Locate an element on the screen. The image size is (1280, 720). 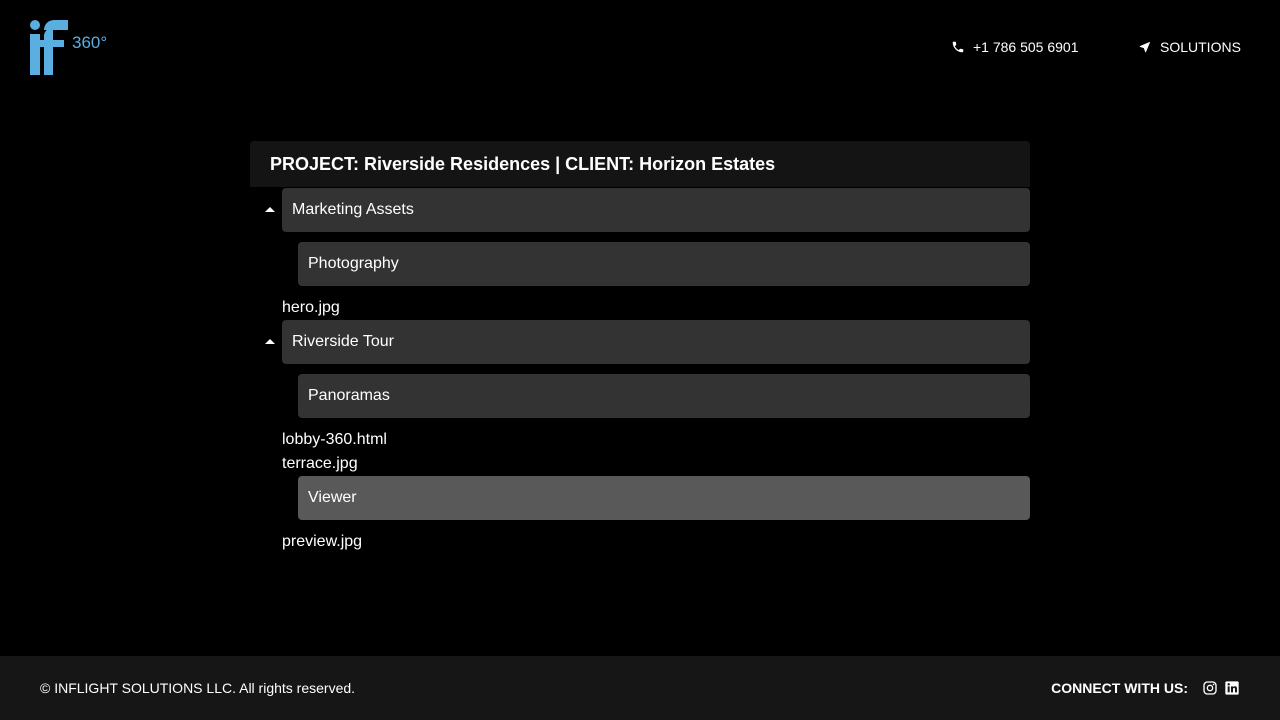
logo-360-text: 360° is located at coordinates (90, 42).